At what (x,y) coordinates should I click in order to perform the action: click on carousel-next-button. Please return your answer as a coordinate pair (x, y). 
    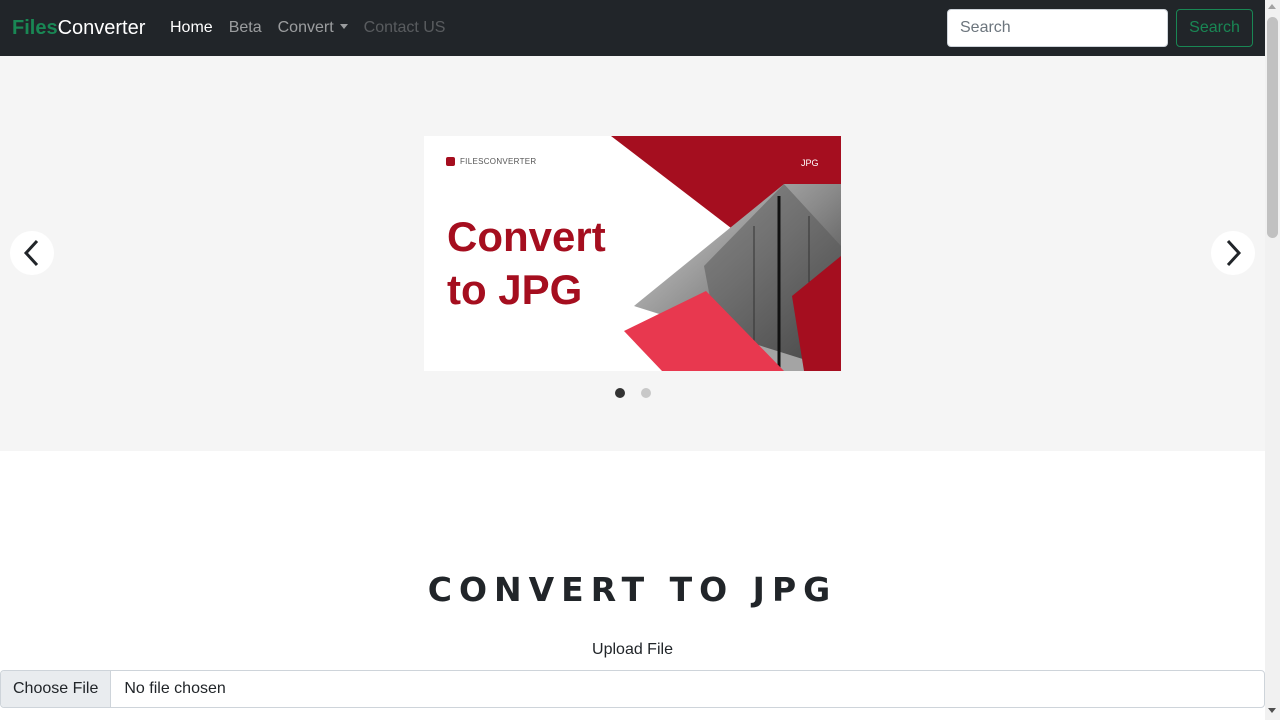
    Looking at the image, I should click on (1233, 253).